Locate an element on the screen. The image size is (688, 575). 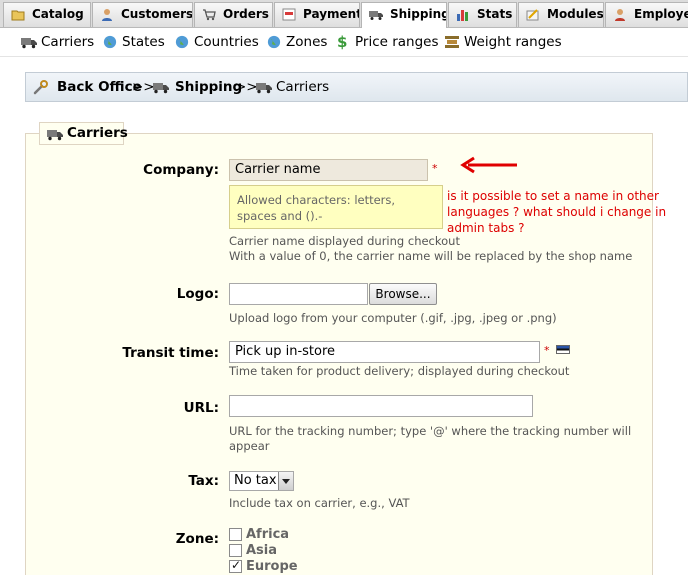
url-hint-2: appear is located at coordinates (249, 446).